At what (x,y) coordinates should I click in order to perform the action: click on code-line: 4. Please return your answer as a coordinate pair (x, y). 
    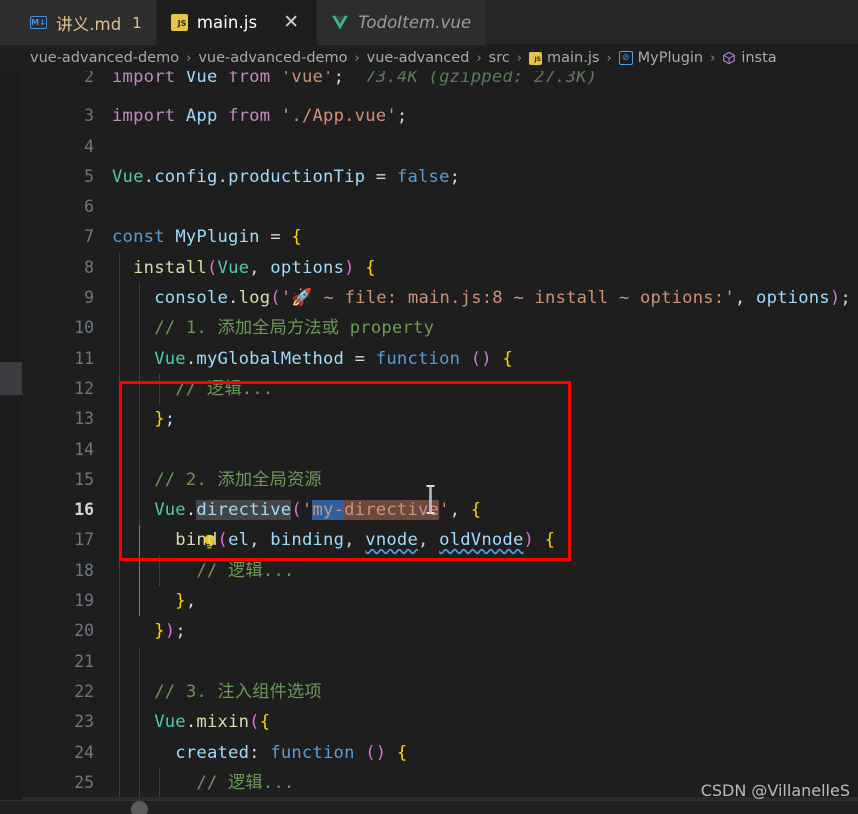
    Looking at the image, I should click on (440, 147).